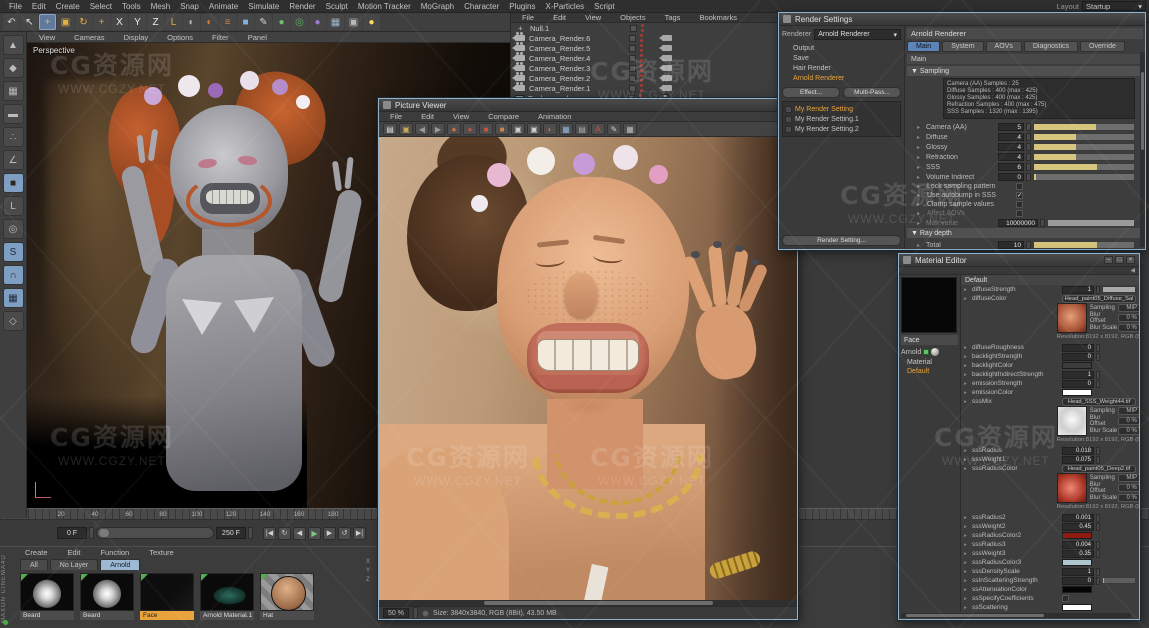 The height and width of the screenshot is (628, 1149). I want to click on goto-start-button: |◀, so click(269, 533).